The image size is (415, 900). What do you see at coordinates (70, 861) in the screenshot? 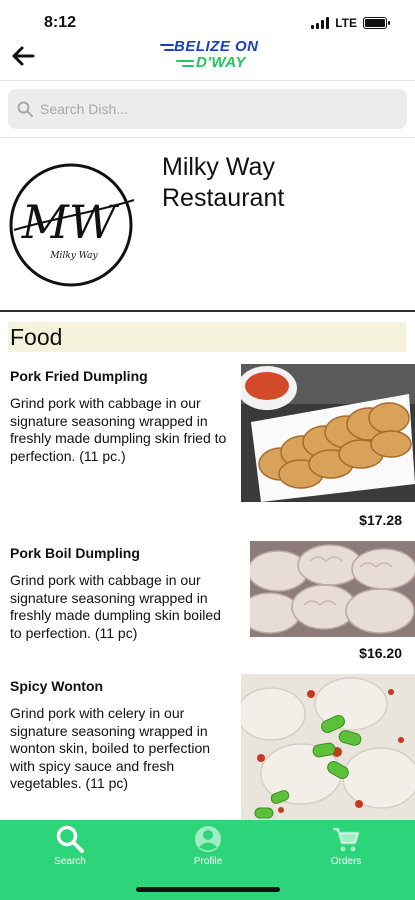
I see `nav-label: Search` at bounding box center [70, 861].